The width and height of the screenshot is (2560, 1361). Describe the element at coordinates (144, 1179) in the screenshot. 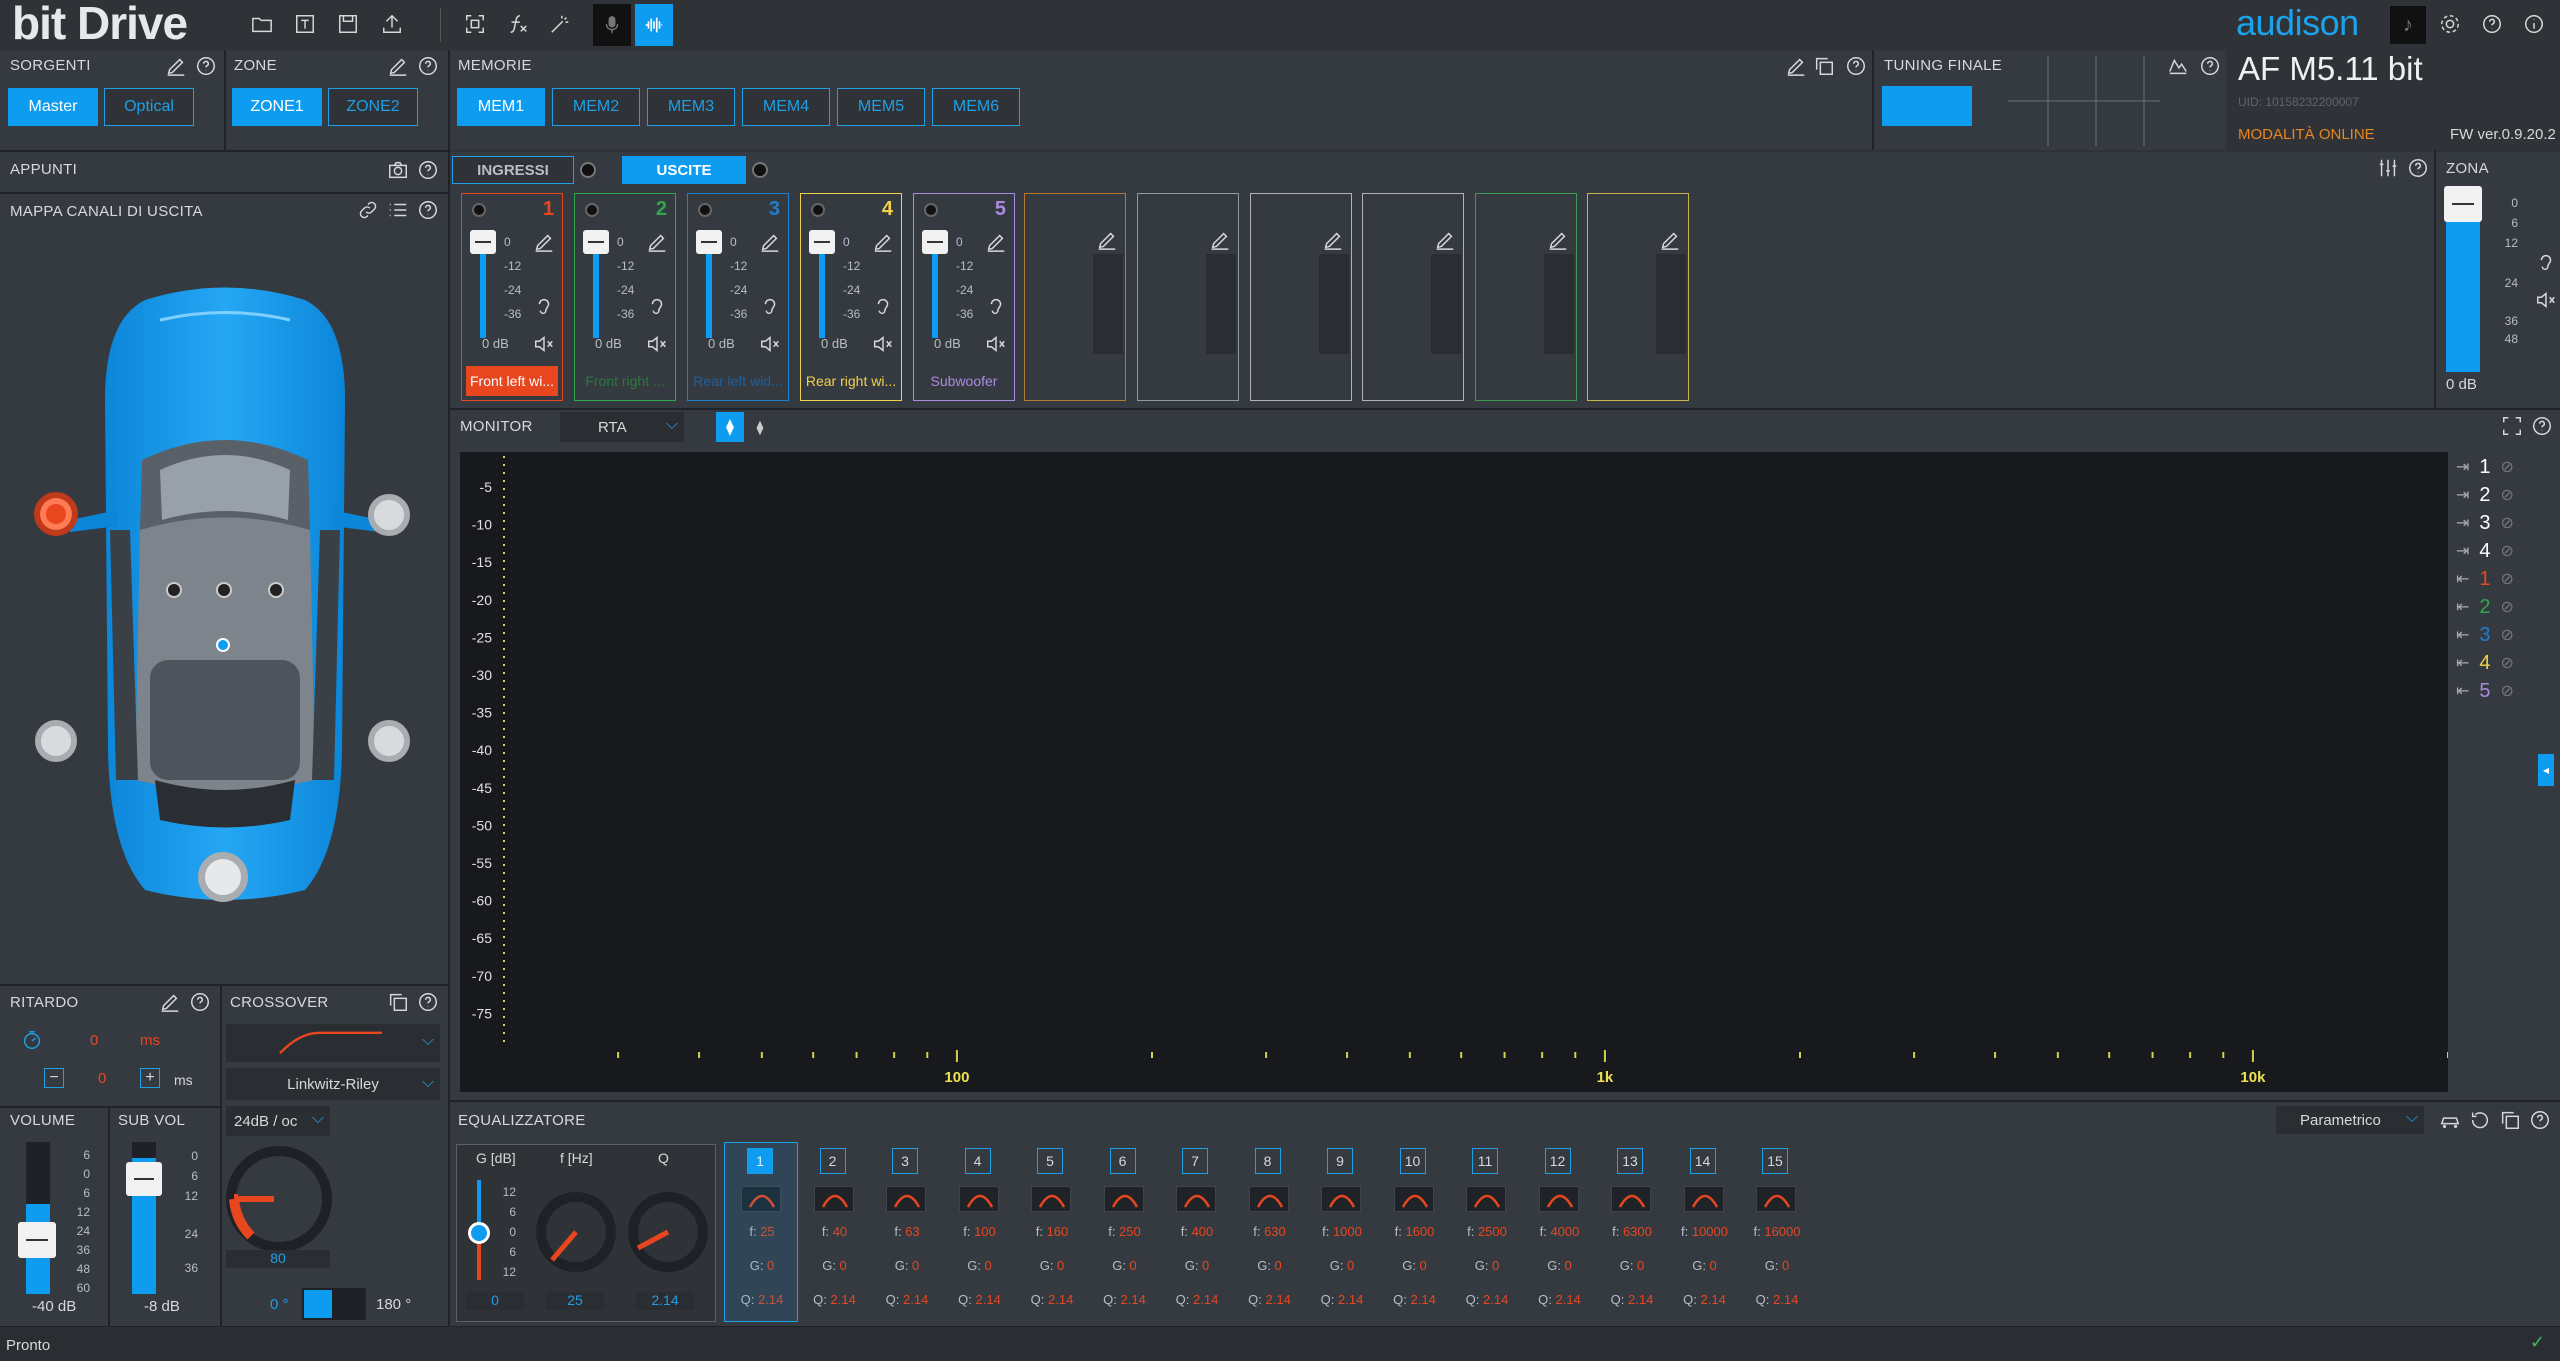

I see `subvol-thumb` at that location.